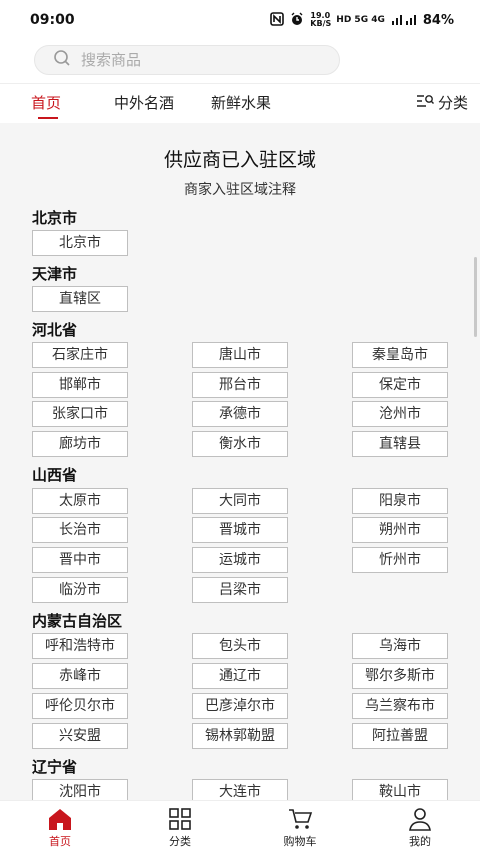 The image size is (480, 853). What do you see at coordinates (80, 501) in the screenshot?
I see `city-button: 太原市` at bounding box center [80, 501].